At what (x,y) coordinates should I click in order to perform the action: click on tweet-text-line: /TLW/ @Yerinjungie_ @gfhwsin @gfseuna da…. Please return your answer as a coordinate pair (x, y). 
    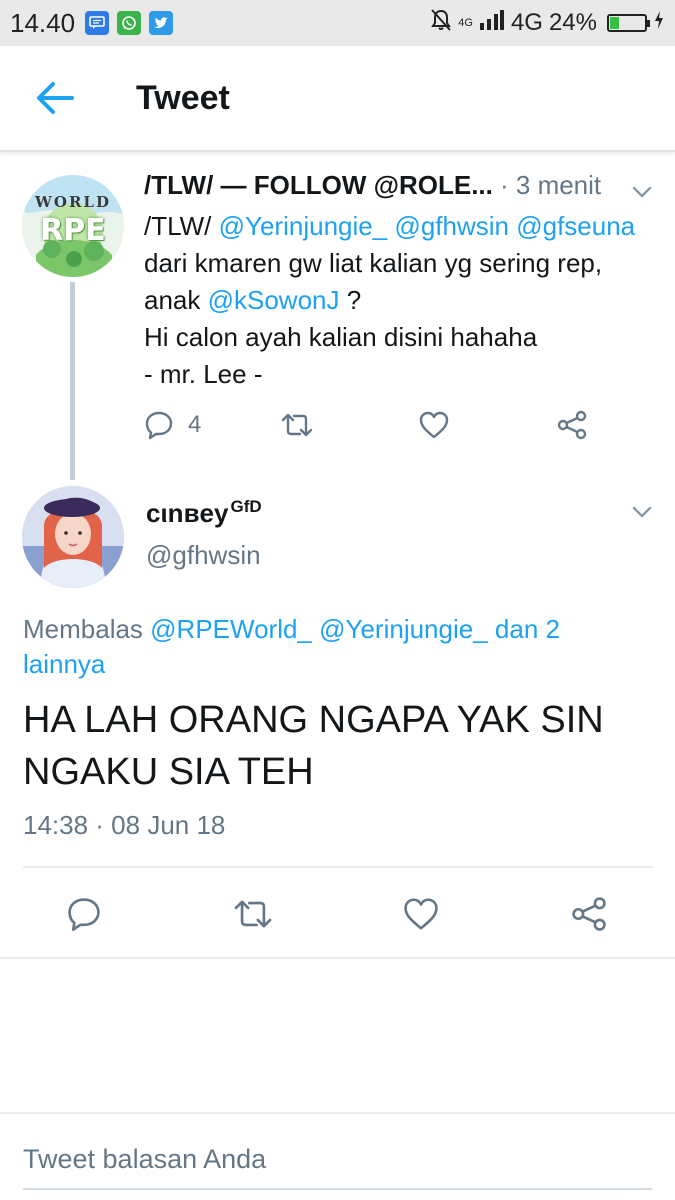
    Looking at the image, I should click on (399, 263).